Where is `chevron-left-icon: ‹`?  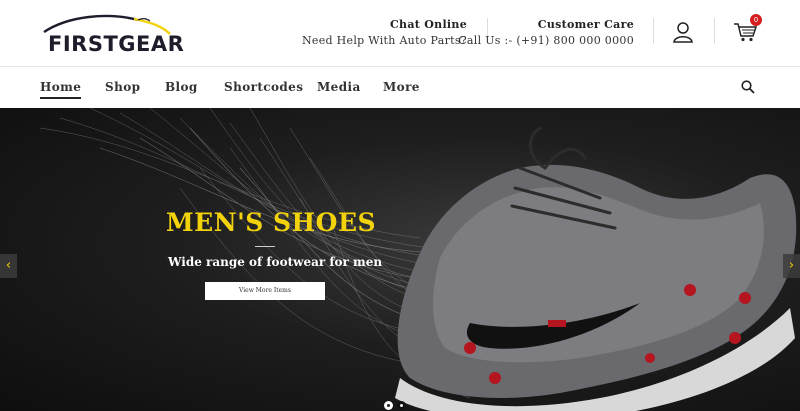
chevron-left-icon: ‹ is located at coordinates (8, 265).